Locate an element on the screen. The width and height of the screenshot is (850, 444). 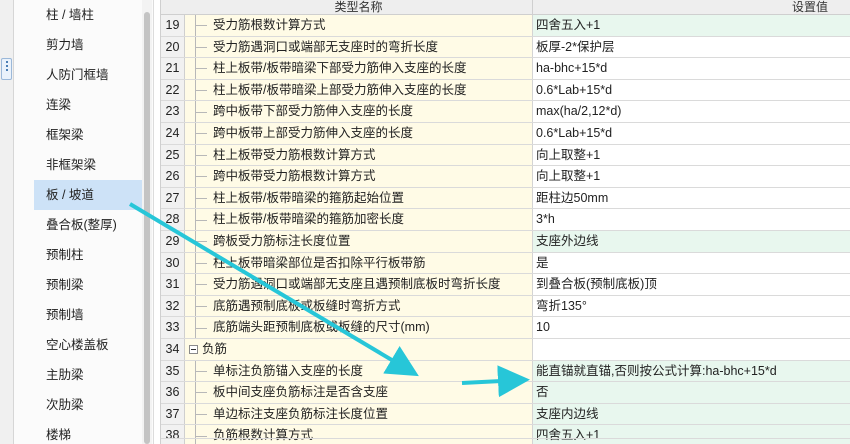
sidebar-scrollbar-thumb is located at coordinates (147, 228).